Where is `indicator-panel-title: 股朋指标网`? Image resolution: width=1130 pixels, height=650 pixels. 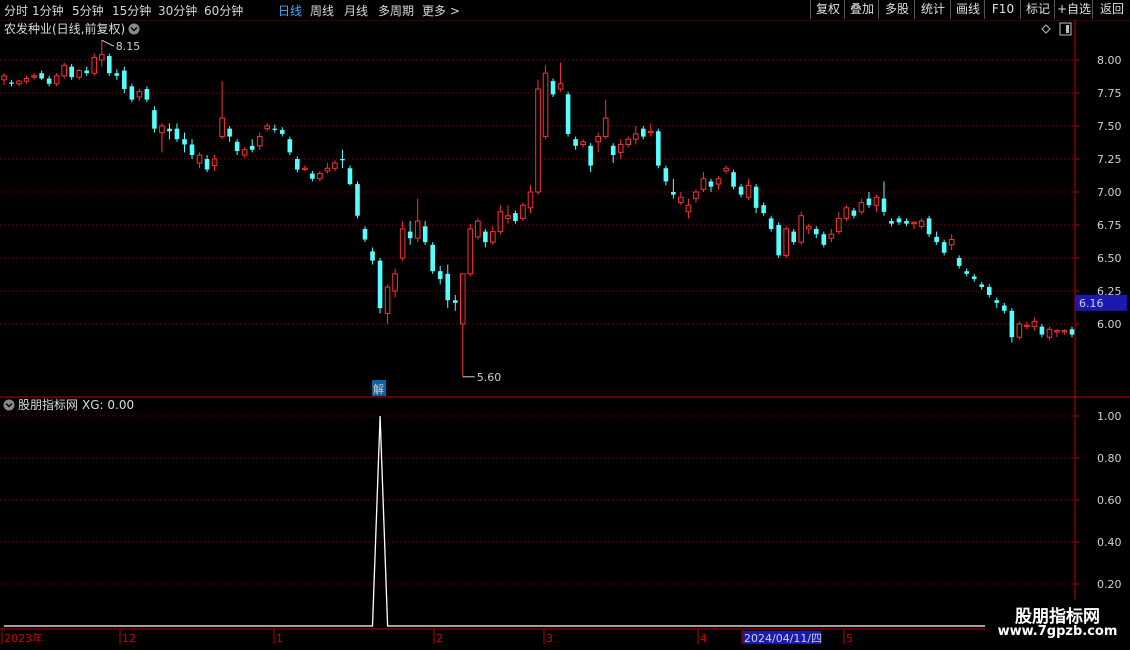
indicator-panel-title: 股朋指标网 is located at coordinates (48, 404).